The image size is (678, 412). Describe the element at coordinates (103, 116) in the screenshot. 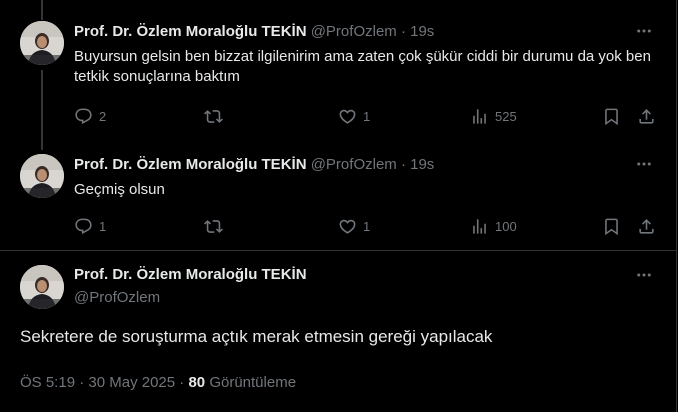

I see `reply-count: 2` at that location.